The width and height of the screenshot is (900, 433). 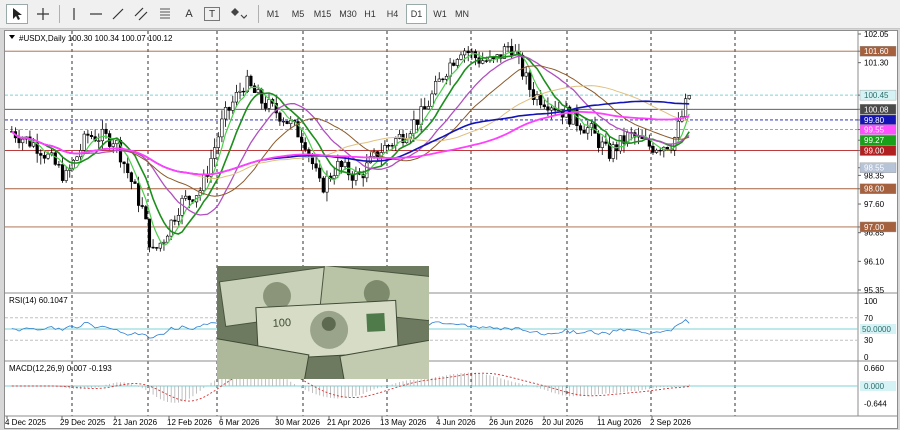 What do you see at coordinates (370, 14) in the screenshot?
I see `timeframe-h1: H1` at bounding box center [370, 14].